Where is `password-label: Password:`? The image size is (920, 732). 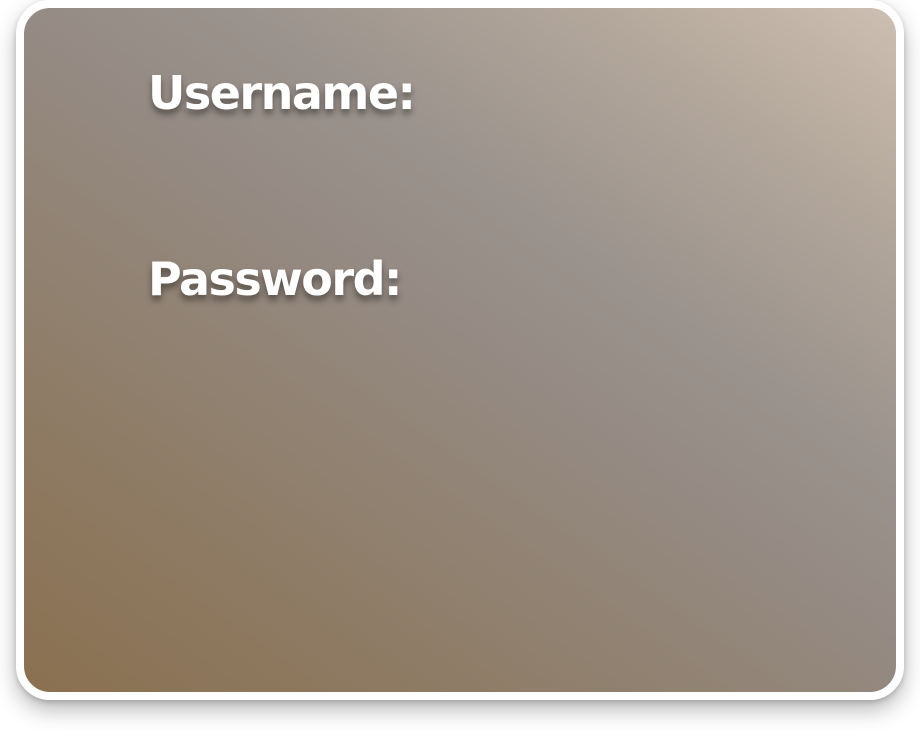 password-label: Password: is located at coordinates (275, 279).